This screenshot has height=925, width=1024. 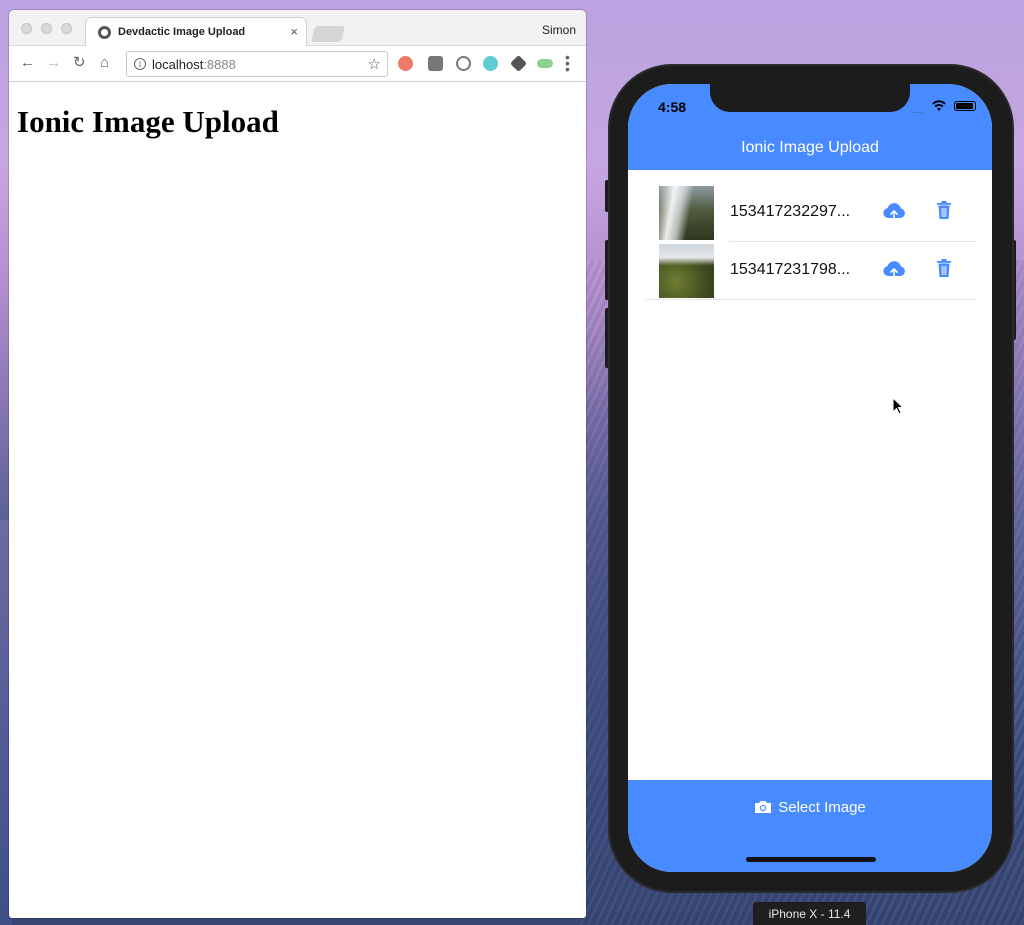 I want to click on app-footer: Select Image, so click(x=810, y=826).